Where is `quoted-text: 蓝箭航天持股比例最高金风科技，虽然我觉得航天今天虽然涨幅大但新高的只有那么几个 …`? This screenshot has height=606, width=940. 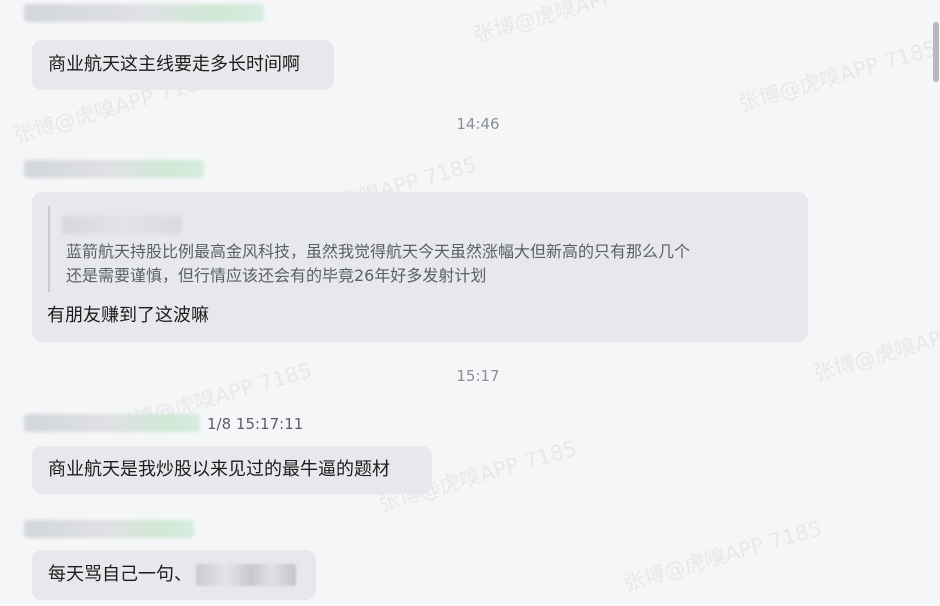
quoted-text: 蓝箭航天持股比例最高金风科技，虽然我觉得航天今天虽然涨幅大但新高的只有那么几个 … is located at coordinates (378, 264).